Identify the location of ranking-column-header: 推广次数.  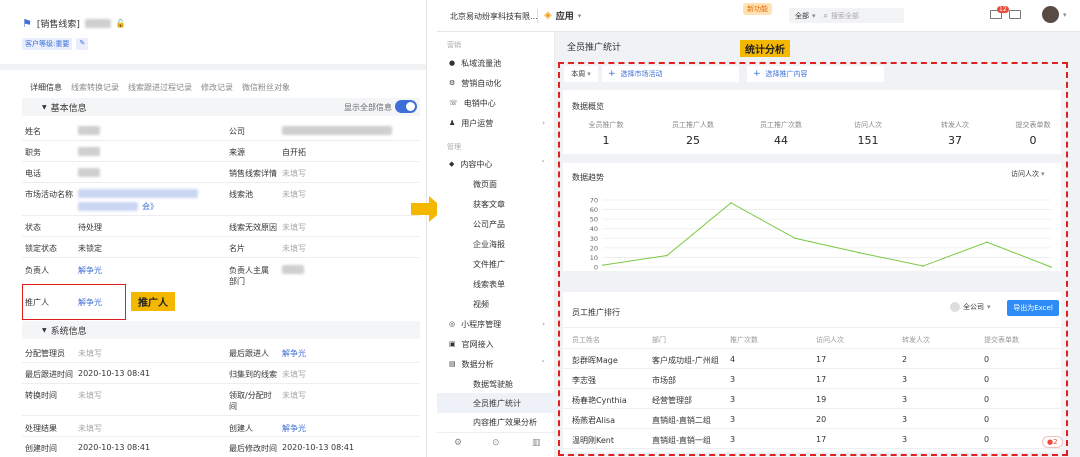
(744, 340).